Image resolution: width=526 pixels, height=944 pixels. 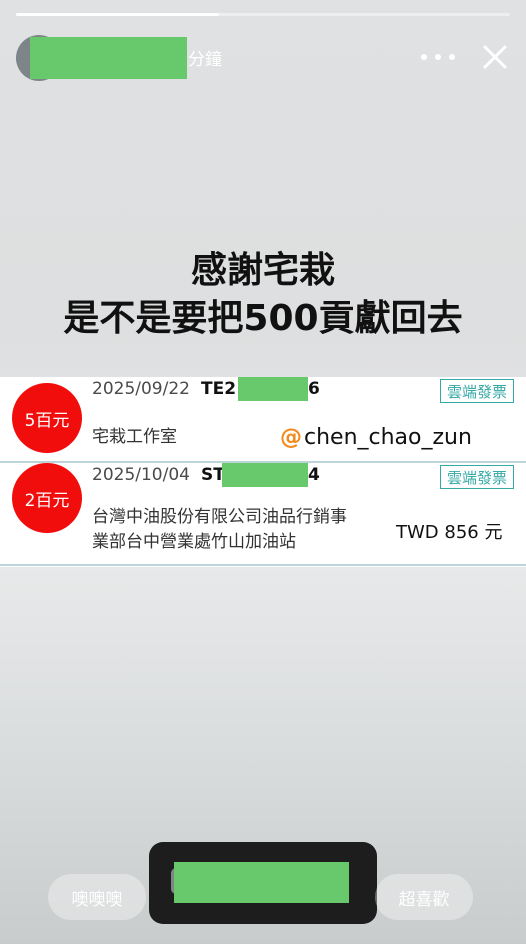 I want to click on at-icon: @, so click(x=291, y=437).